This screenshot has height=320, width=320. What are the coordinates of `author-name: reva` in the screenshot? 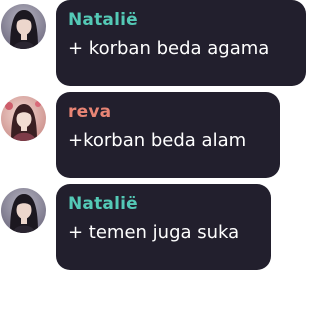 It's located at (168, 112).